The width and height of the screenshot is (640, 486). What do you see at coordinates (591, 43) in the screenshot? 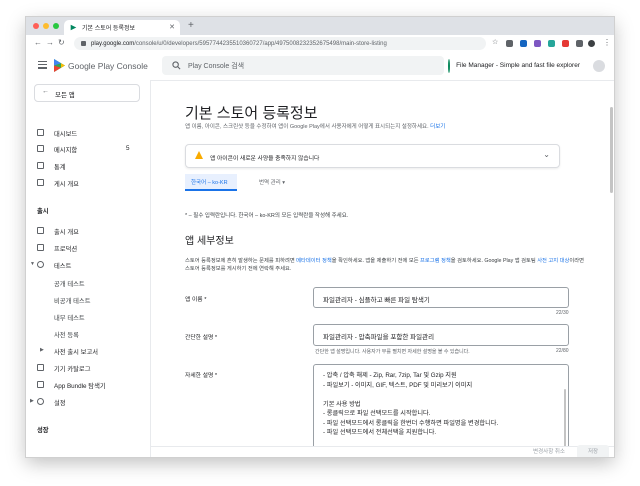
I see `profile-avatar` at bounding box center [591, 43].